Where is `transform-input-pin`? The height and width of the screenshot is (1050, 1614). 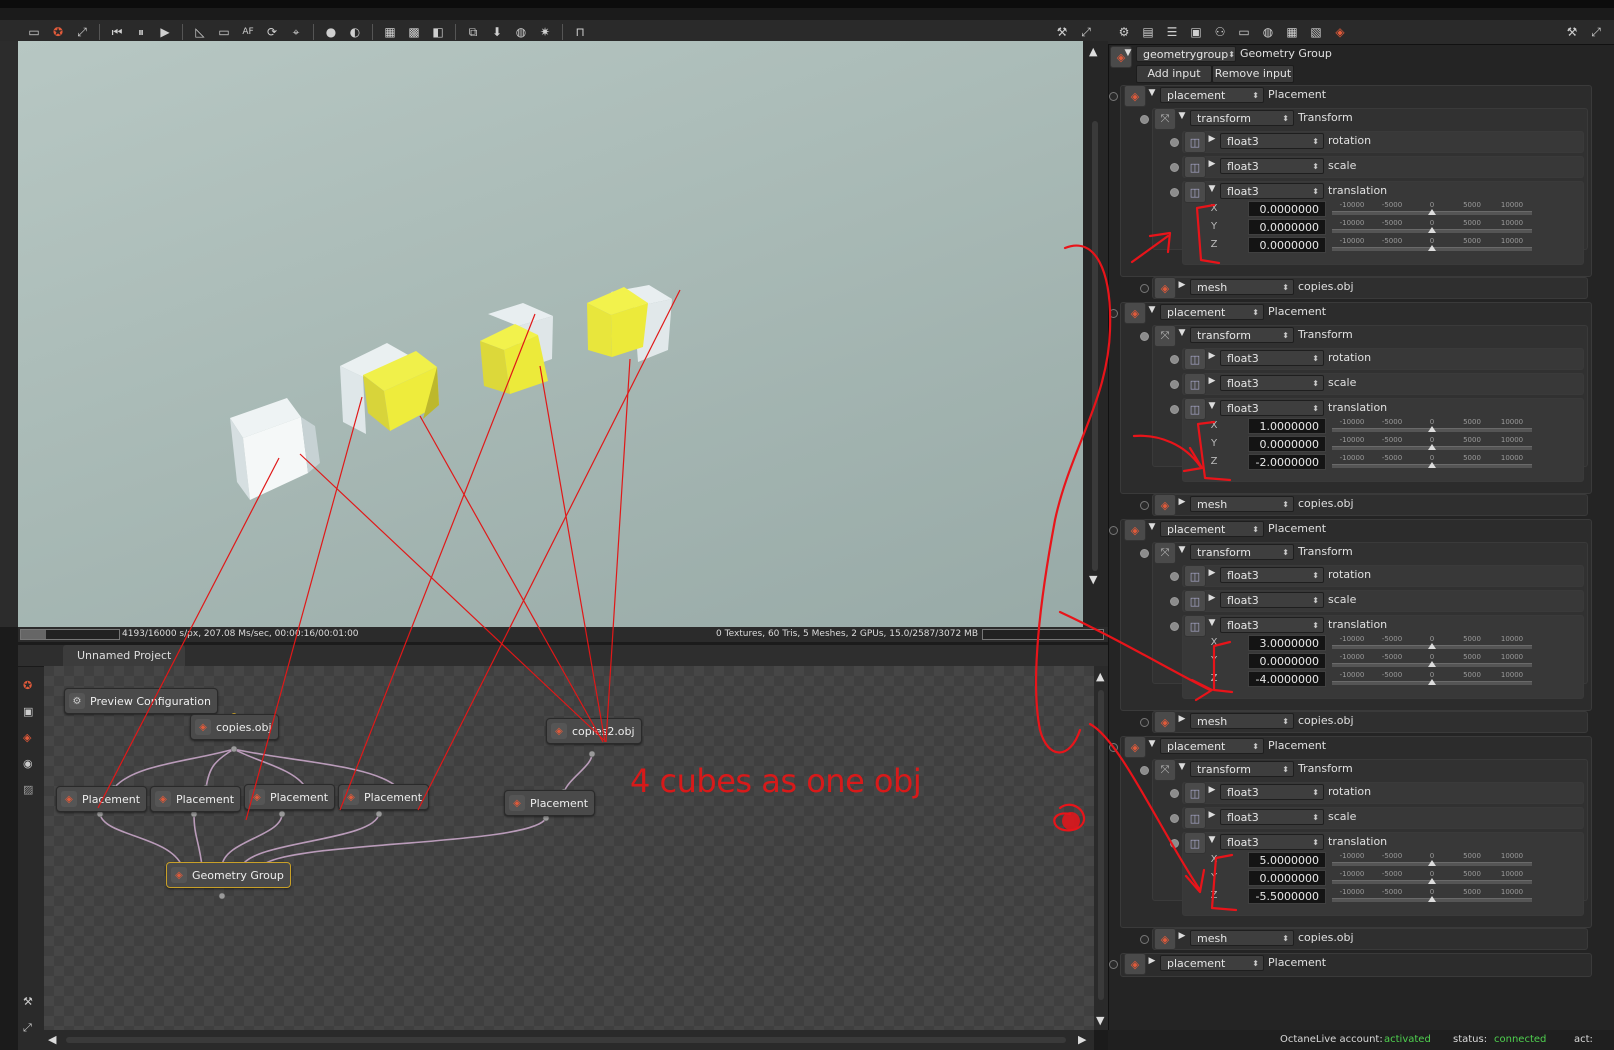
transform-input-pin is located at coordinates (1144, 553).